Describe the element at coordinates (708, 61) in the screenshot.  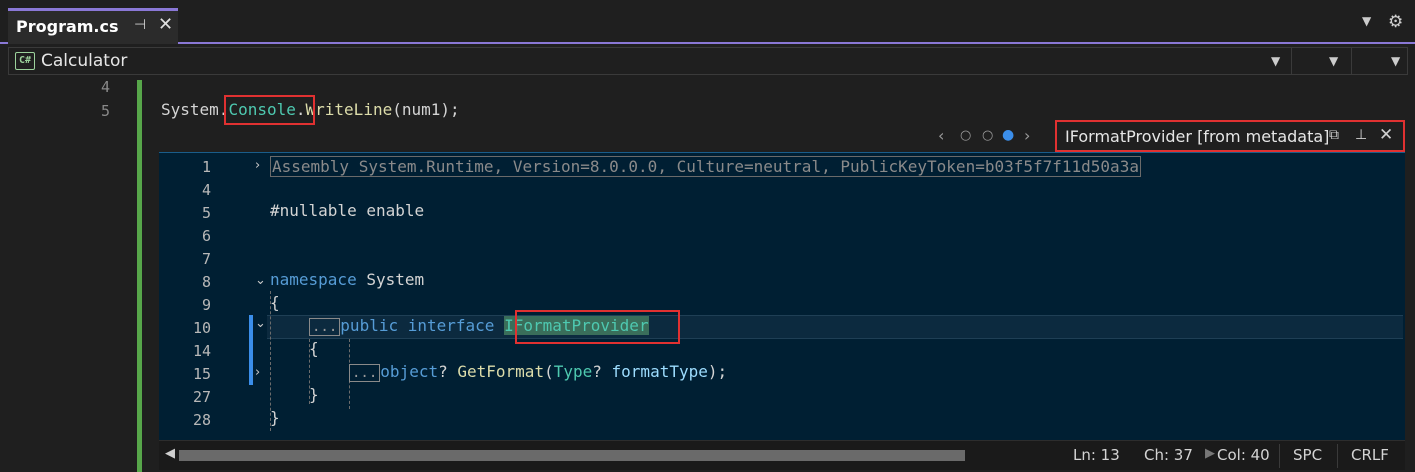
I see `navigation-bar: C# Calculator ▼ ▼ ▼` at that location.